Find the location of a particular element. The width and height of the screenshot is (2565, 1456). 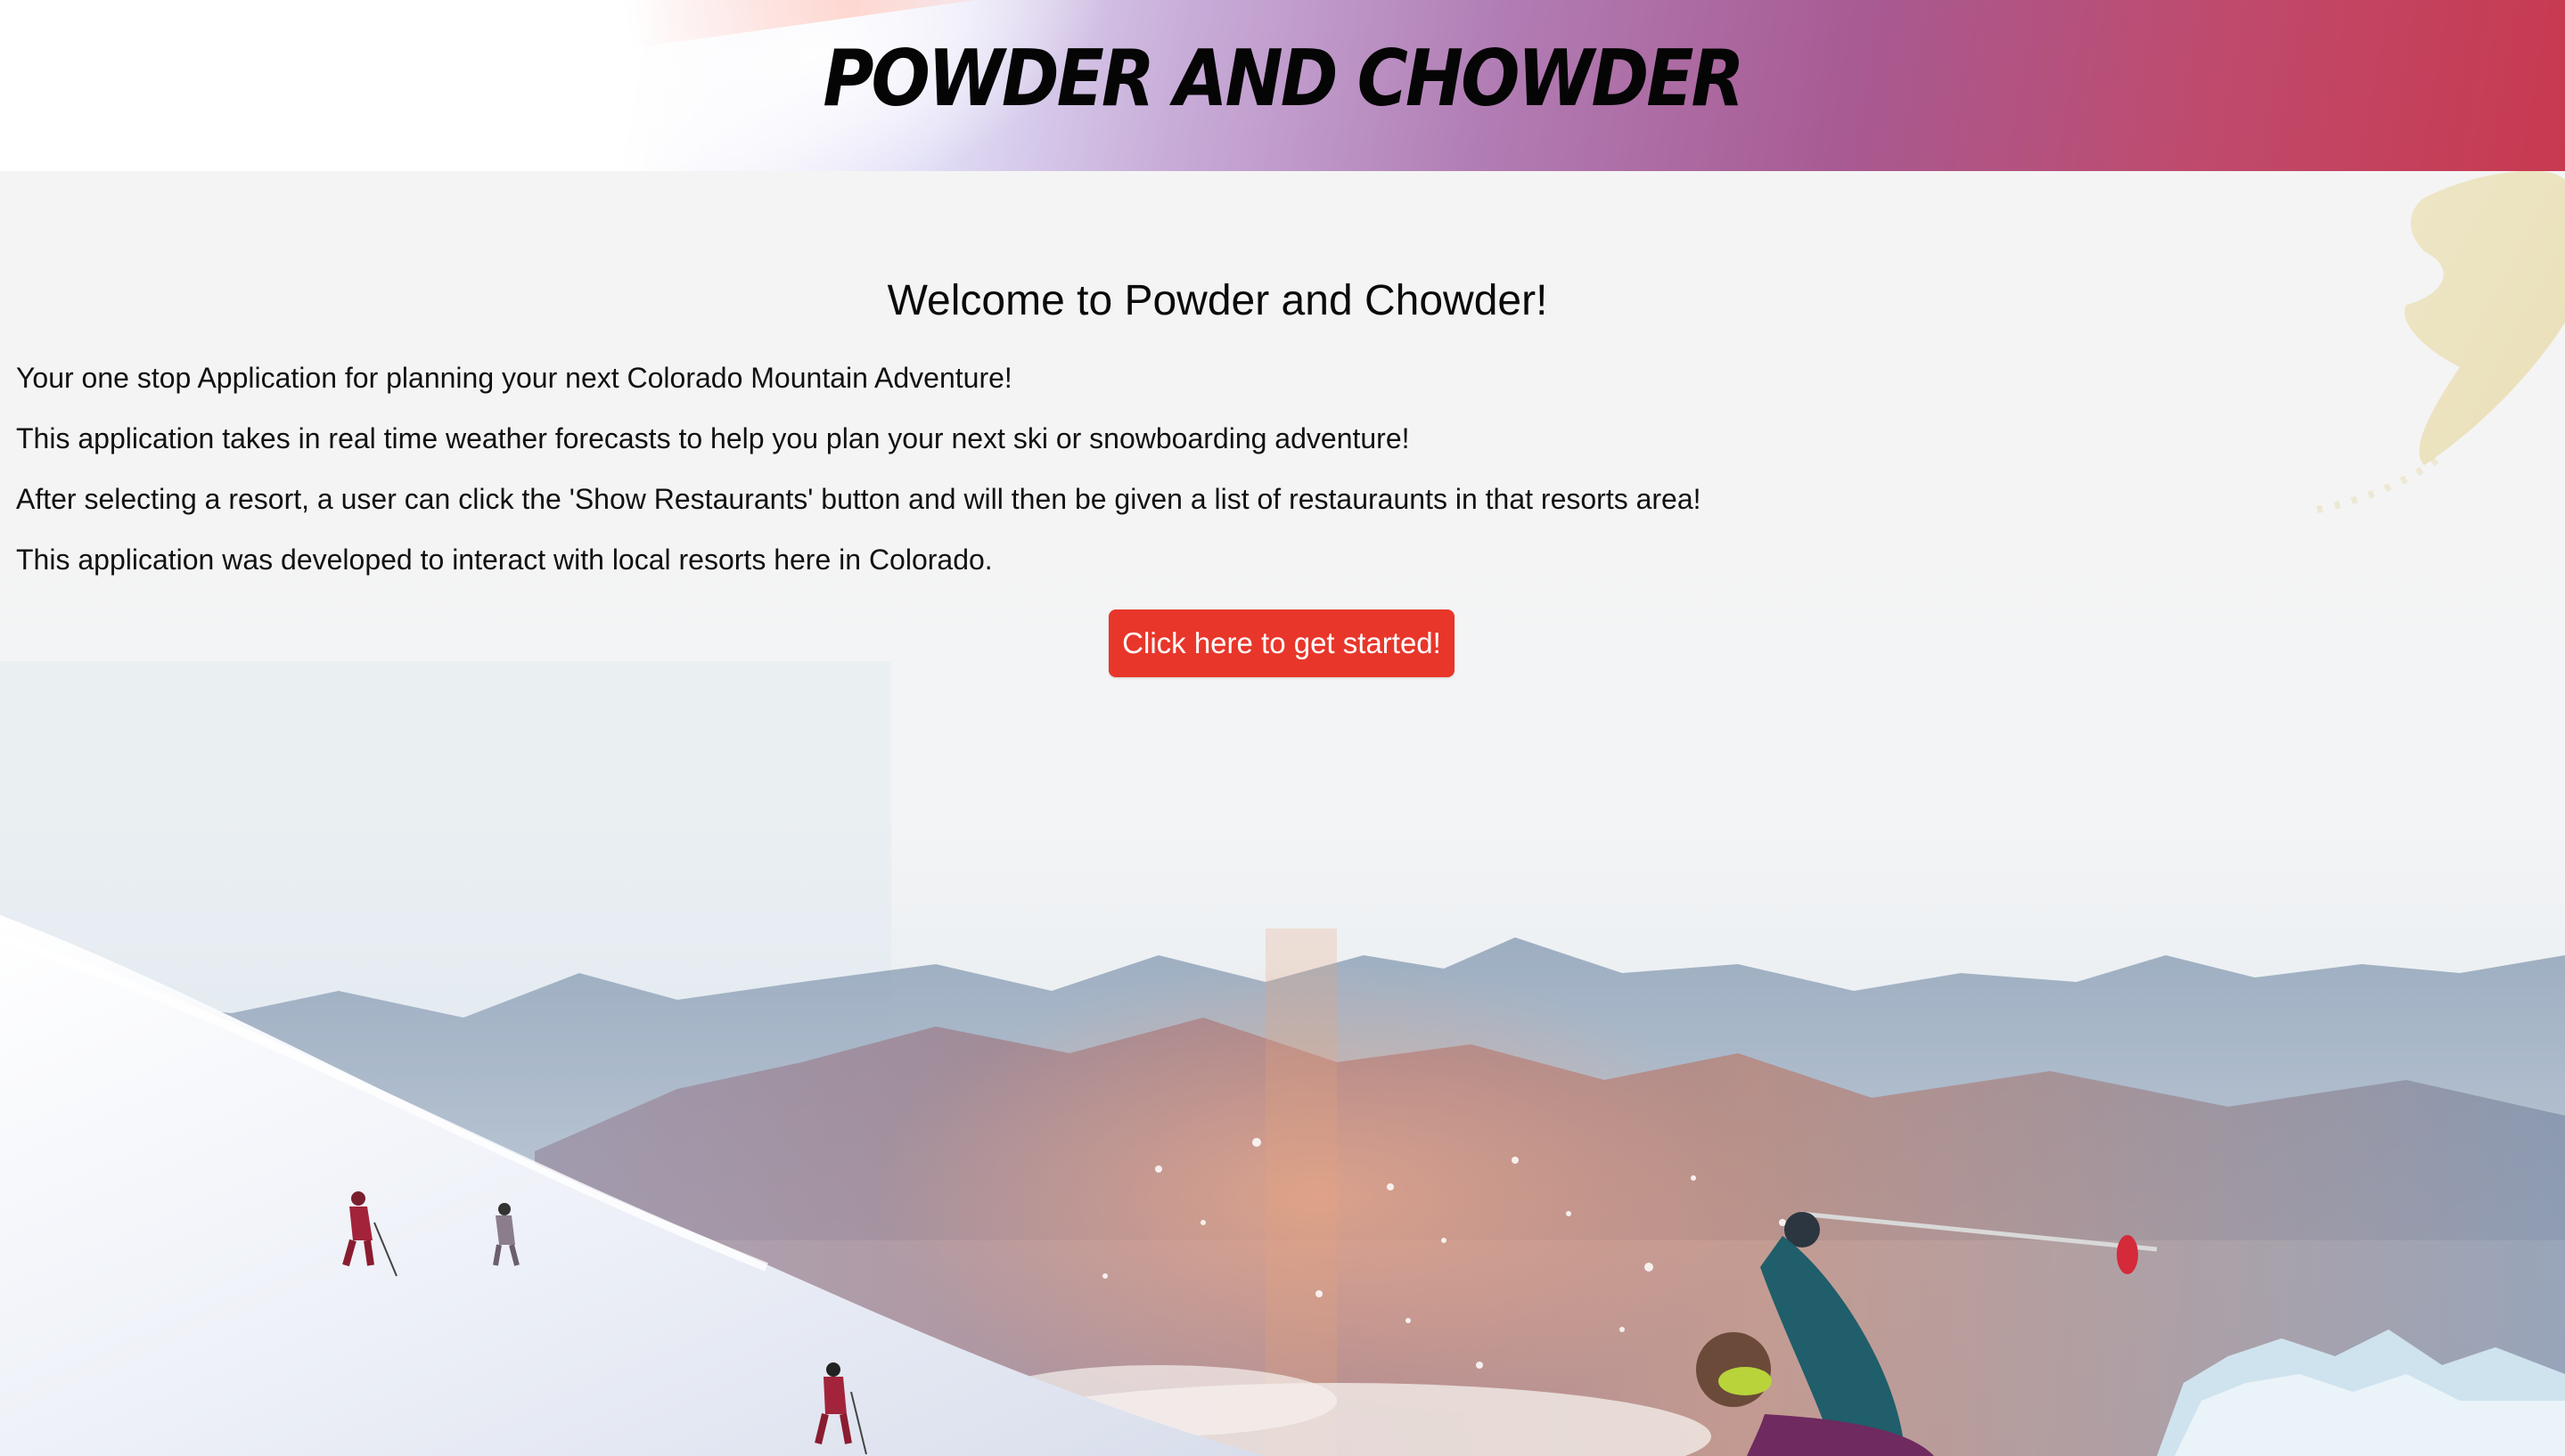

get-started-button: Click here to get started! is located at coordinates (1282, 643).